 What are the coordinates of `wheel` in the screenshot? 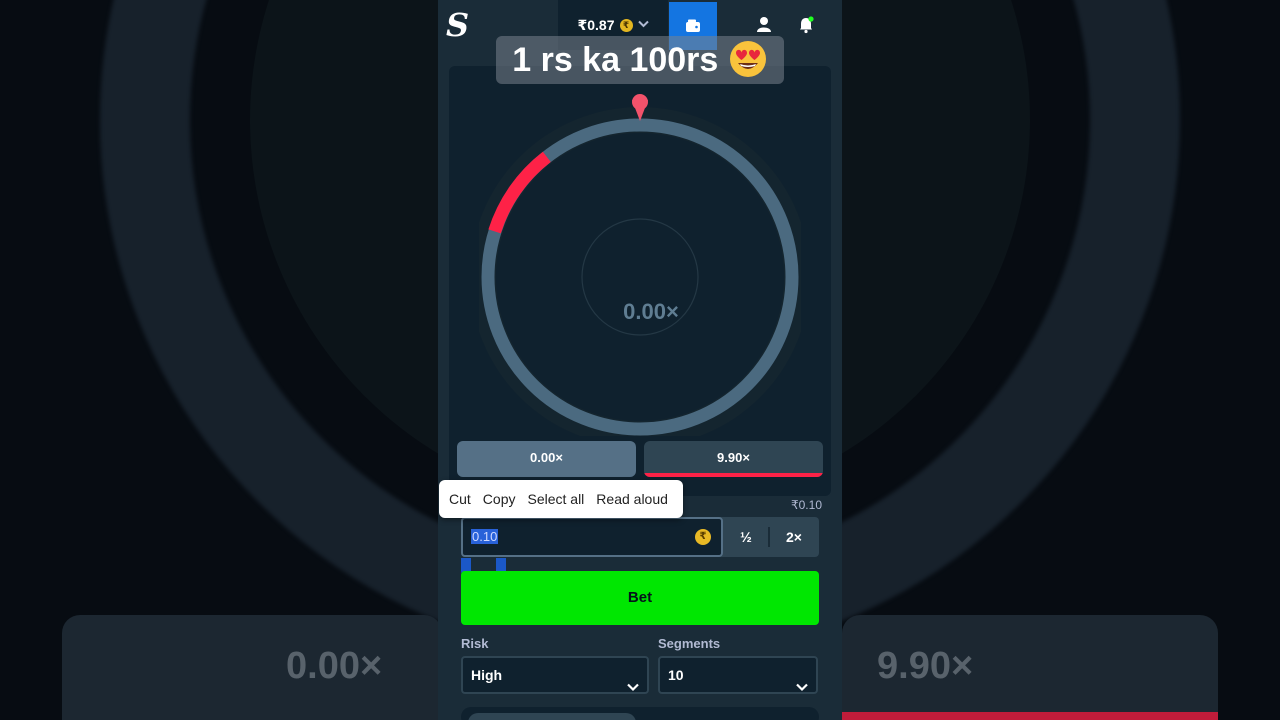 It's located at (640, 265).